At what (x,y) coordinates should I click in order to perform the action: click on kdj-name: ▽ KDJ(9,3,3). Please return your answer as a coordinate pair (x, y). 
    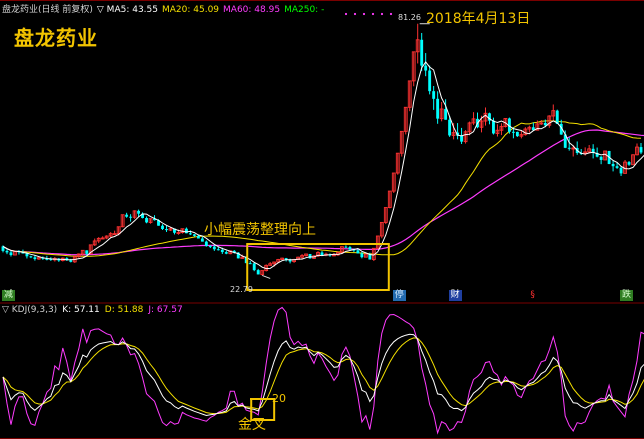
    Looking at the image, I should click on (30, 310).